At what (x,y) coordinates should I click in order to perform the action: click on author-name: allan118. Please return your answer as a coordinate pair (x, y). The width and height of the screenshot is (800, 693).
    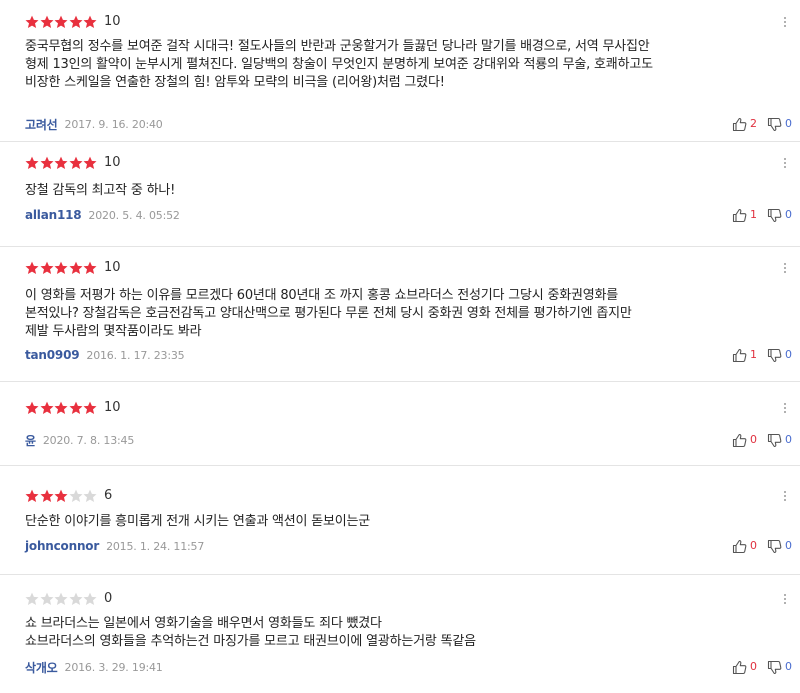
    Looking at the image, I should click on (53, 215).